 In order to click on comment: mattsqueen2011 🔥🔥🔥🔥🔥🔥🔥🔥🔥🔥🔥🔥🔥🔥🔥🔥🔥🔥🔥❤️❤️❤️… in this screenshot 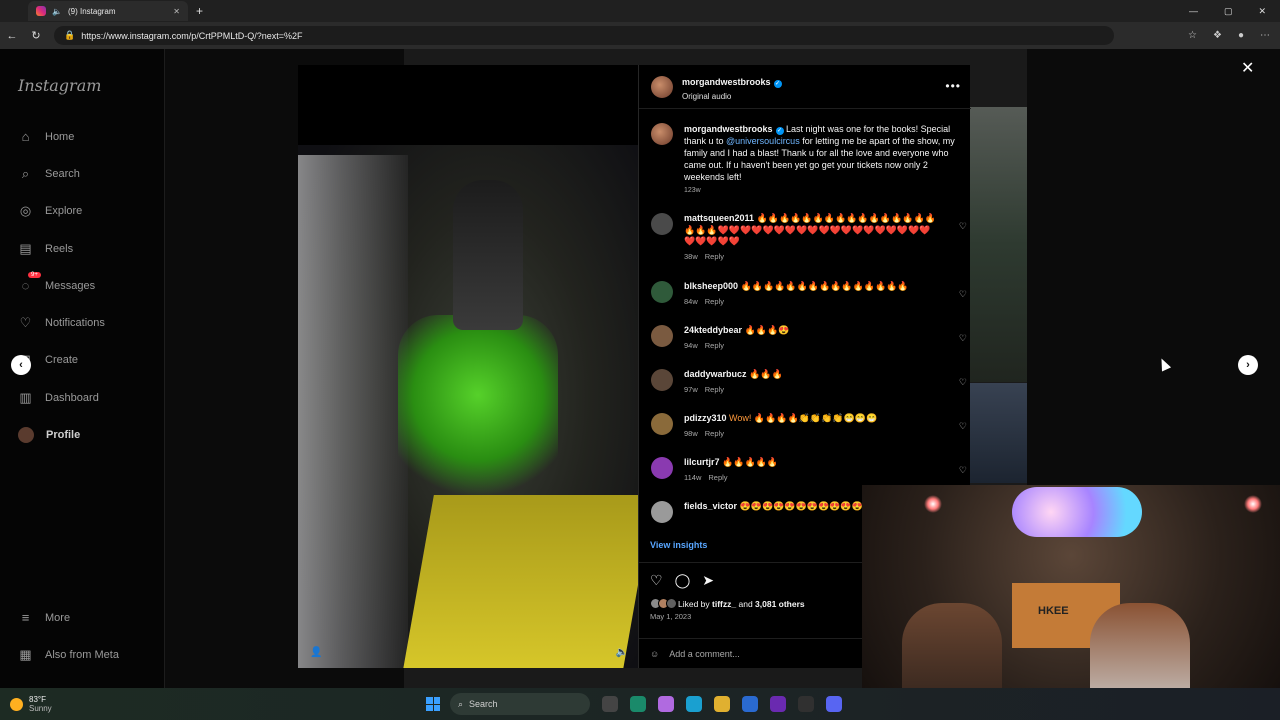, I will do `click(809, 247)`.